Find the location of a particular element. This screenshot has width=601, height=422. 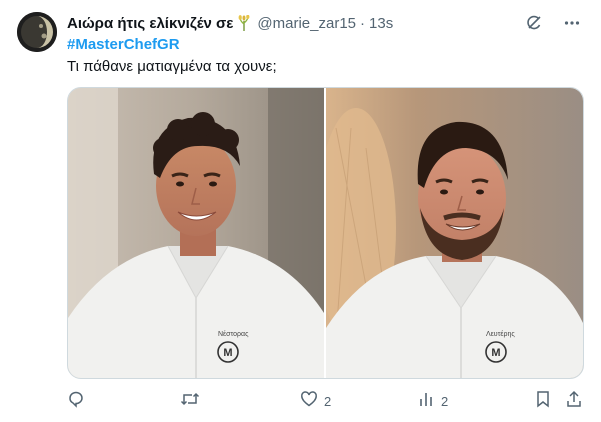

author-name: Αιώρα ήτις ελίκνιζέν σε is located at coordinates (150, 23).